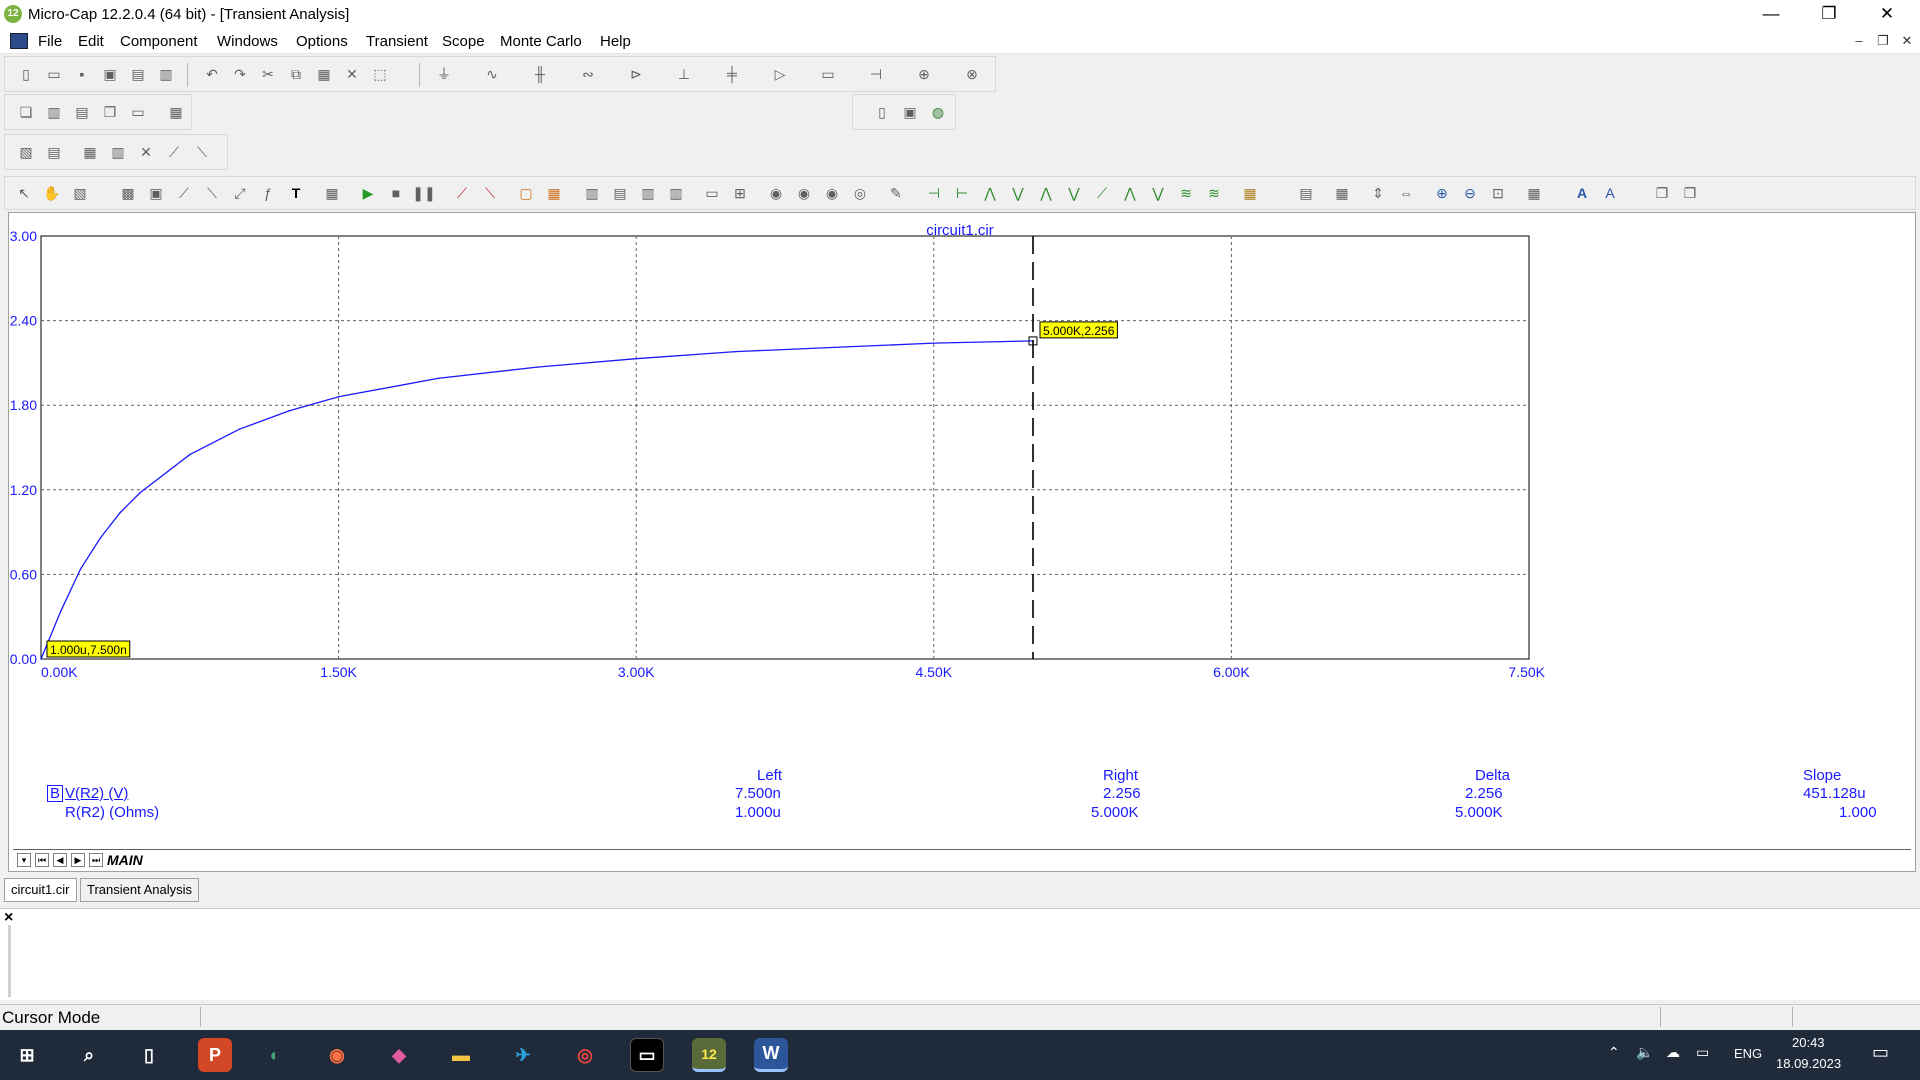 The width and height of the screenshot is (1920, 1080). Describe the element at coordinates (96, 860) in the screenshot. I see `last-page-icon: ⏭` at that location.